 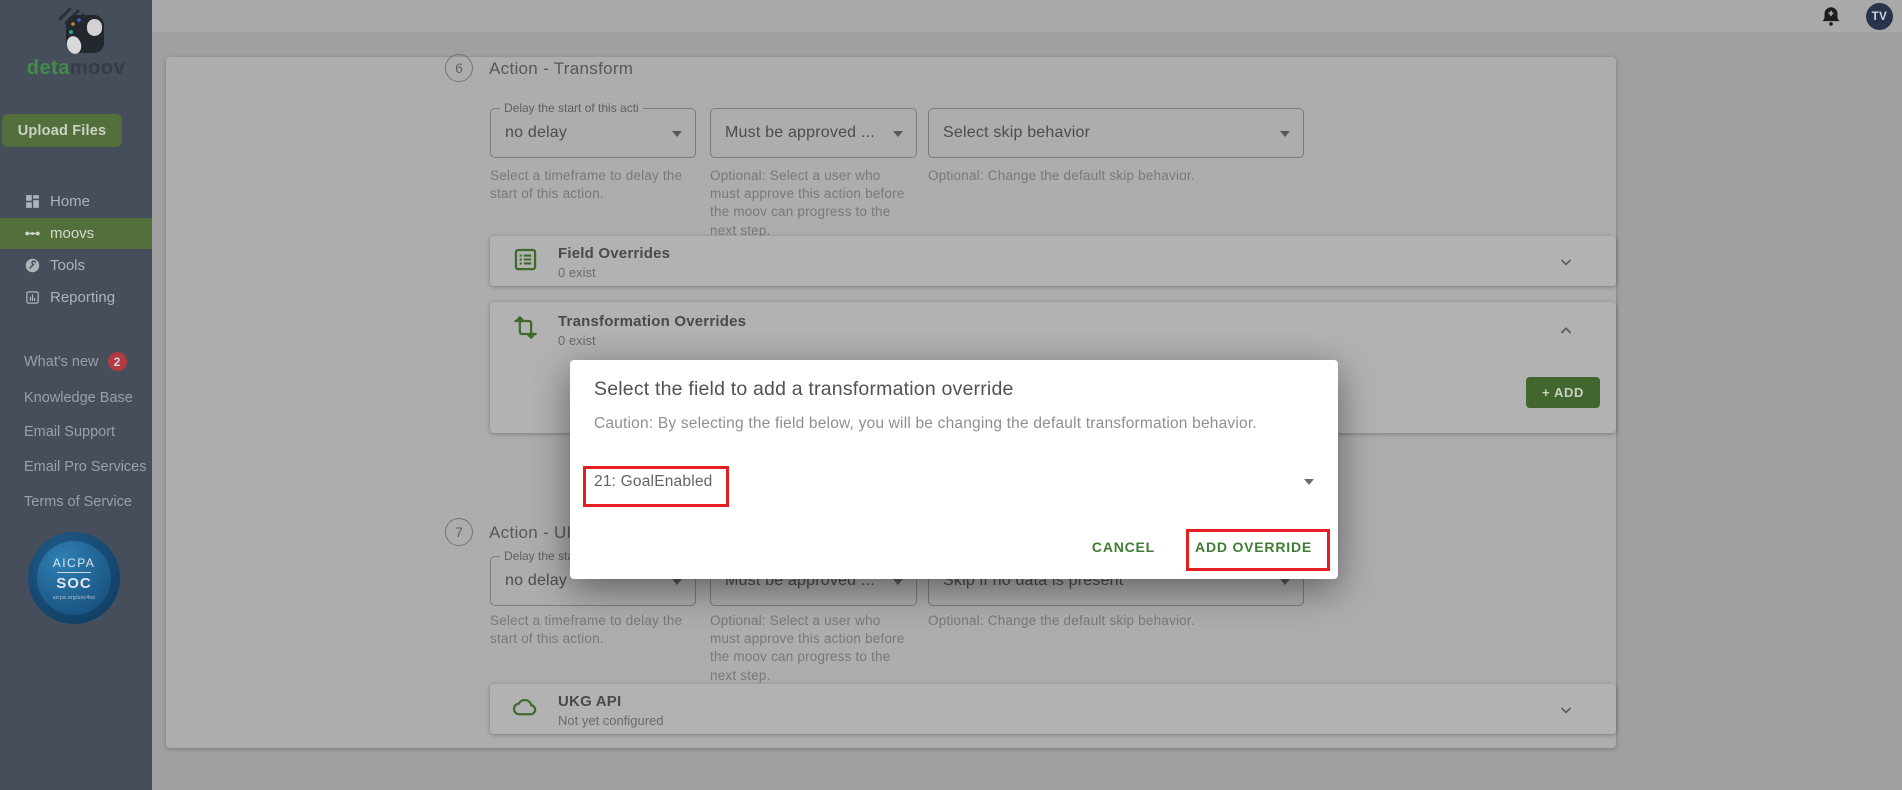 I want to click on whats-new-count-badge: 2, so click(x=117, y=361).